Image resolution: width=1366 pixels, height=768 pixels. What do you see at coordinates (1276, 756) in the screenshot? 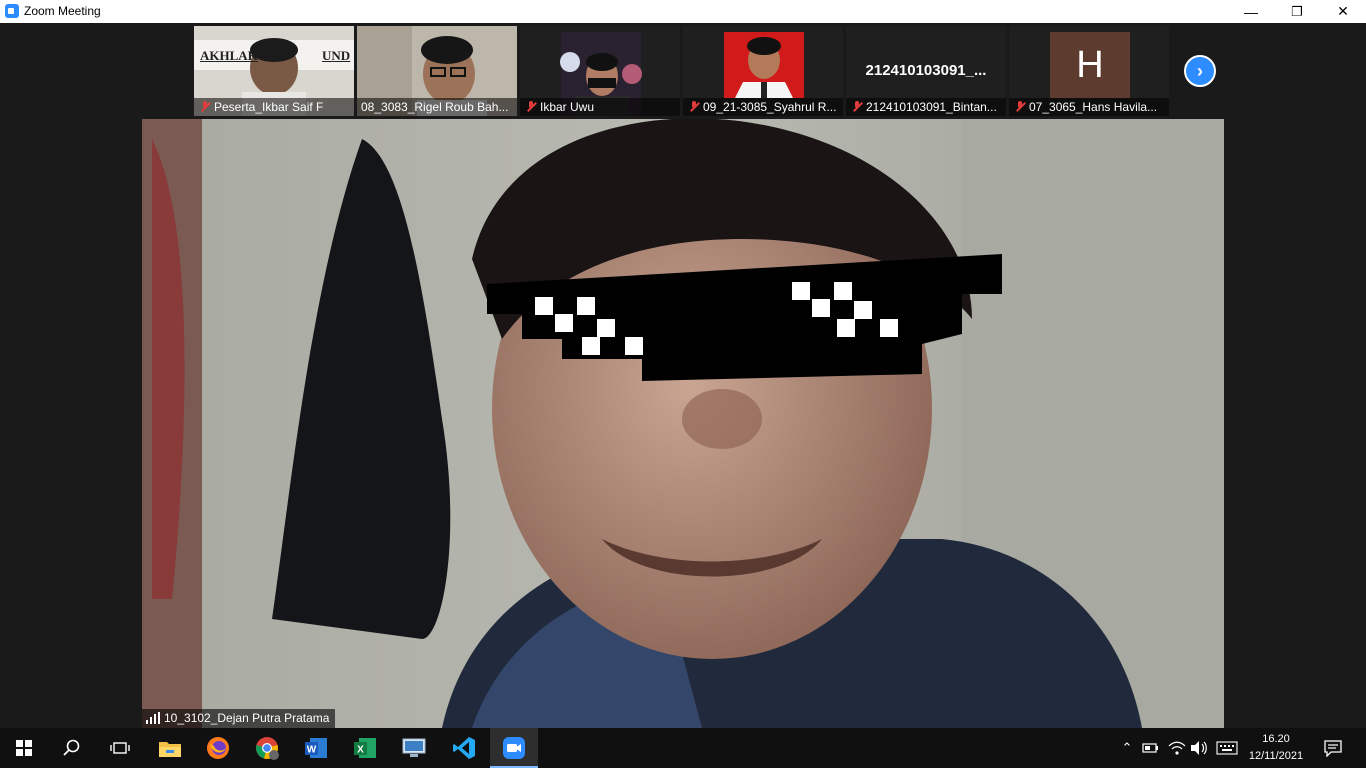
I see `clock-date: 12/11/2021` at bounding box center [1276, 756].